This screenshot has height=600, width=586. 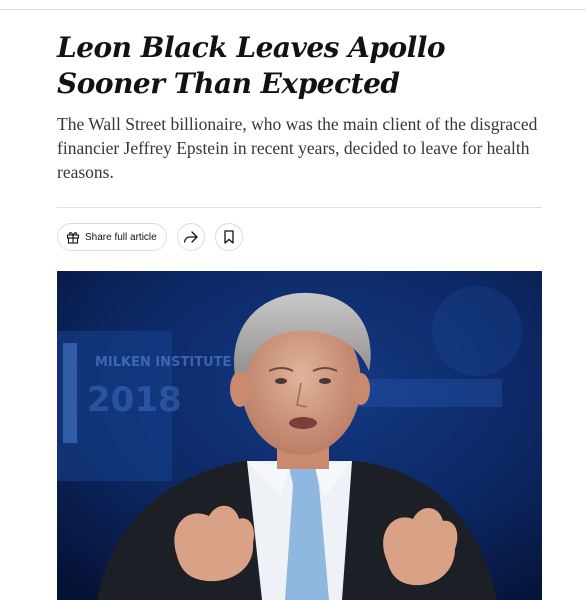 I want to click on top-divider, so click(x=293, y=9).